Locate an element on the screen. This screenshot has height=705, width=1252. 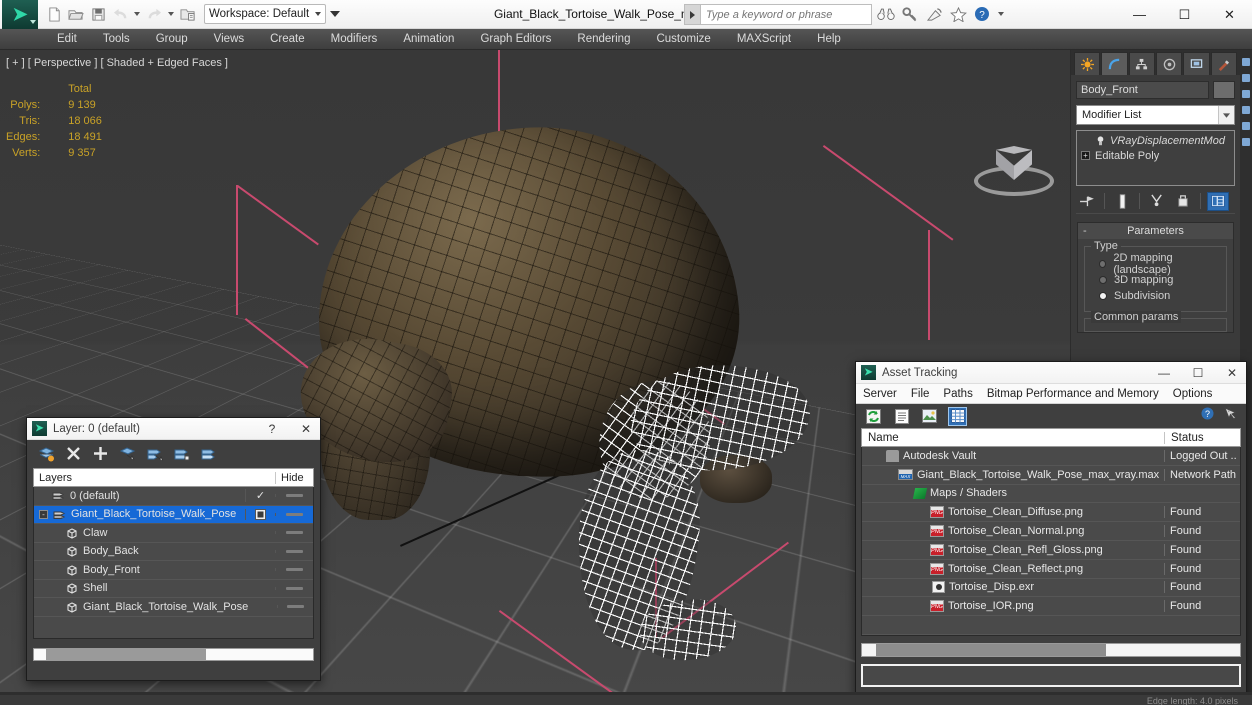
view-cube is located at coordinates (1014, 172).